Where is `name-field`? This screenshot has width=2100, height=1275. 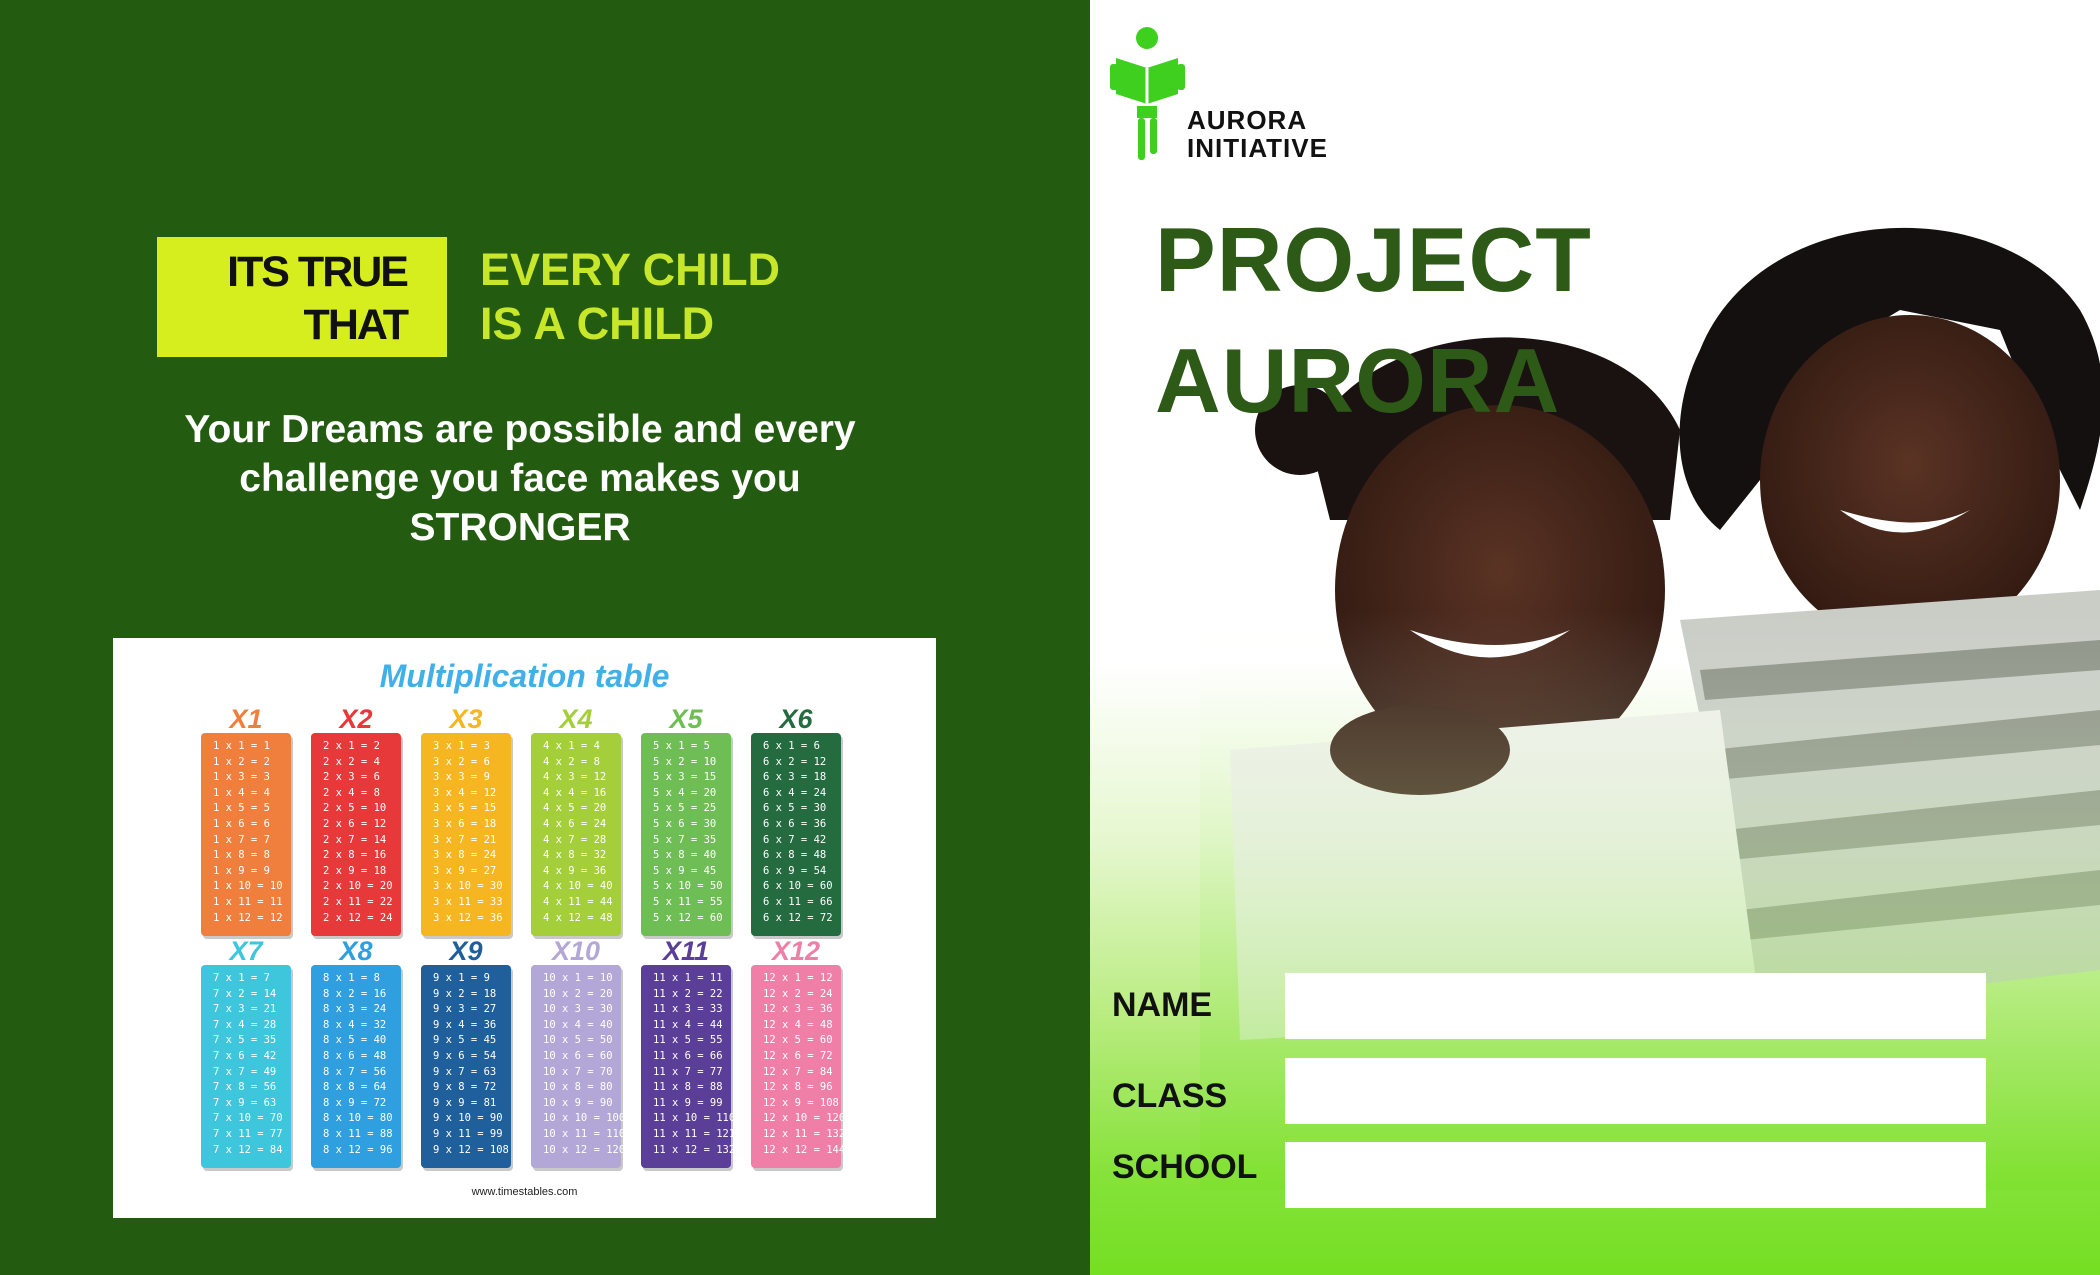 name-field is located at coordinates (1635, 1006).